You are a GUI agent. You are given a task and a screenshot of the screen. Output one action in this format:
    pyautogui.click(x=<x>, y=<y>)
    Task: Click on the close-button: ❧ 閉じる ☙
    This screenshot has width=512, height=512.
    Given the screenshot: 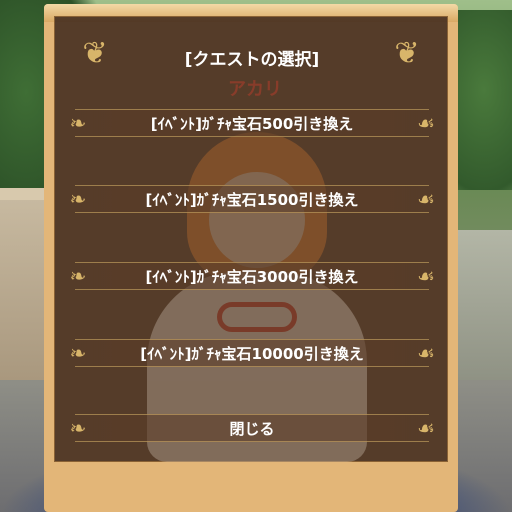 What is the action you would take?
    pyautogui.click(x=252, y=428)
    